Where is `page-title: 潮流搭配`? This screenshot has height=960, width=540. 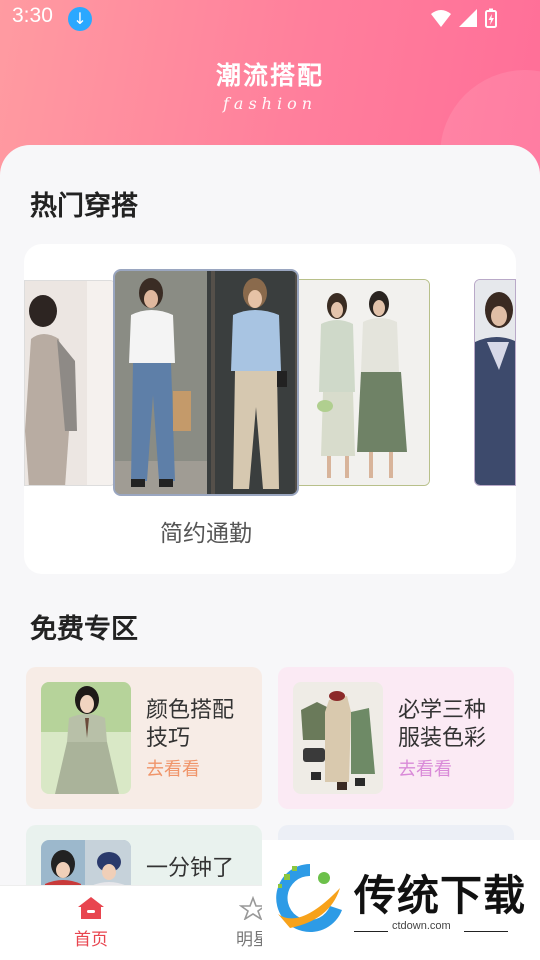
page-title: 潮流搭配 is located at coordinates (269, 75).